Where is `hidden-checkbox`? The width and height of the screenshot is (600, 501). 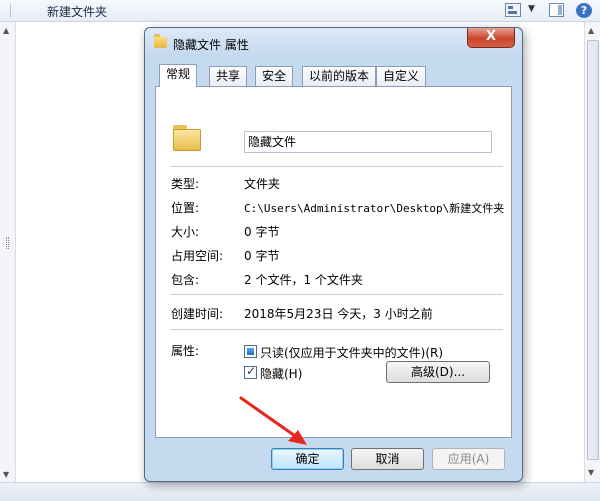
hidden-checkbox is located at coordinates (250, 371).